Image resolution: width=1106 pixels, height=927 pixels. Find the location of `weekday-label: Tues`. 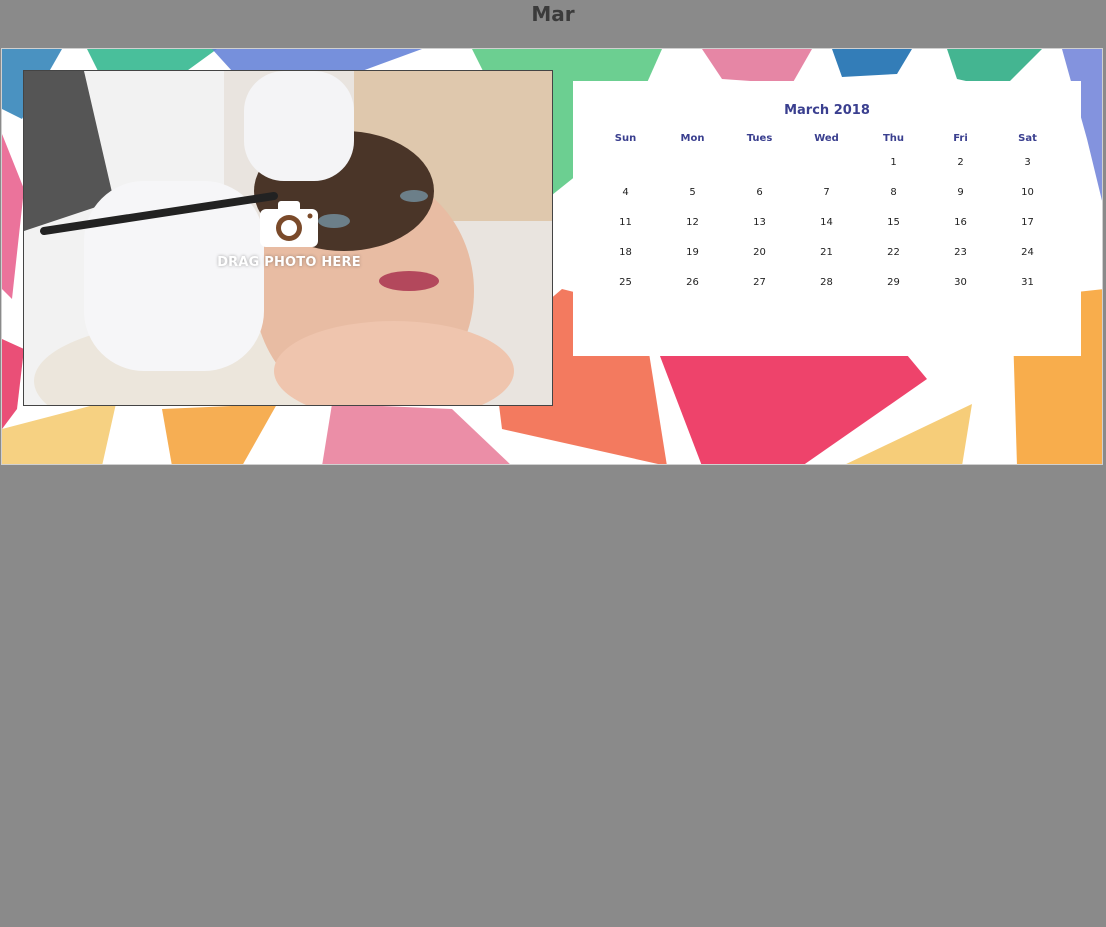

weekday-label: Tues is located at coordinates (759, 138).